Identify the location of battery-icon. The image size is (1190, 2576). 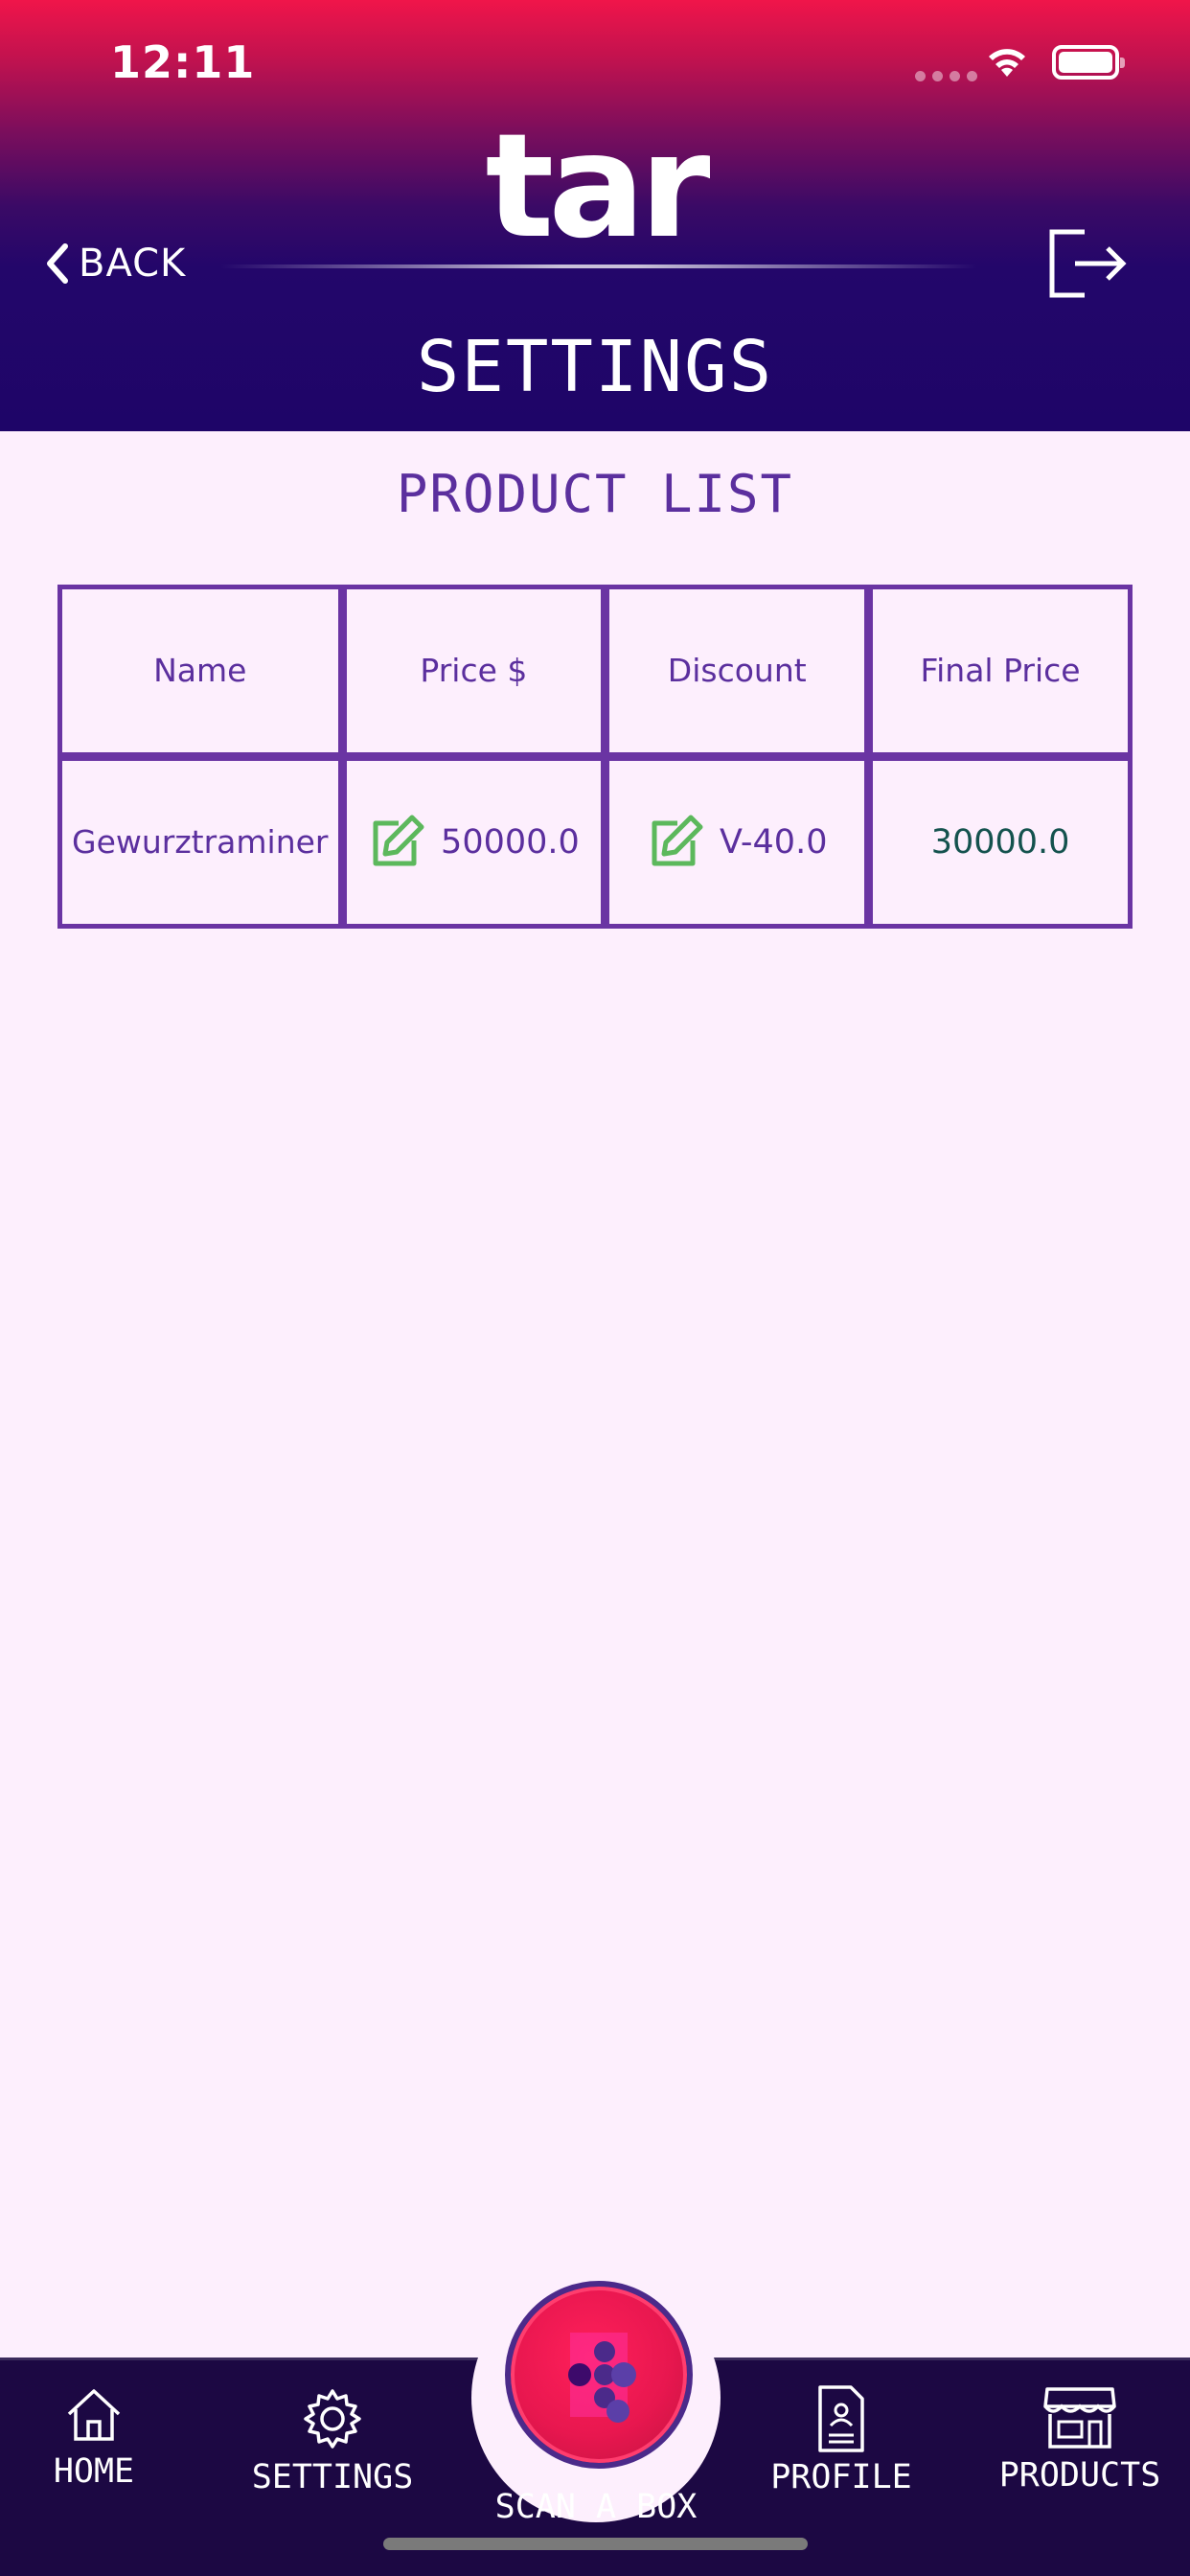
(1089, 63).